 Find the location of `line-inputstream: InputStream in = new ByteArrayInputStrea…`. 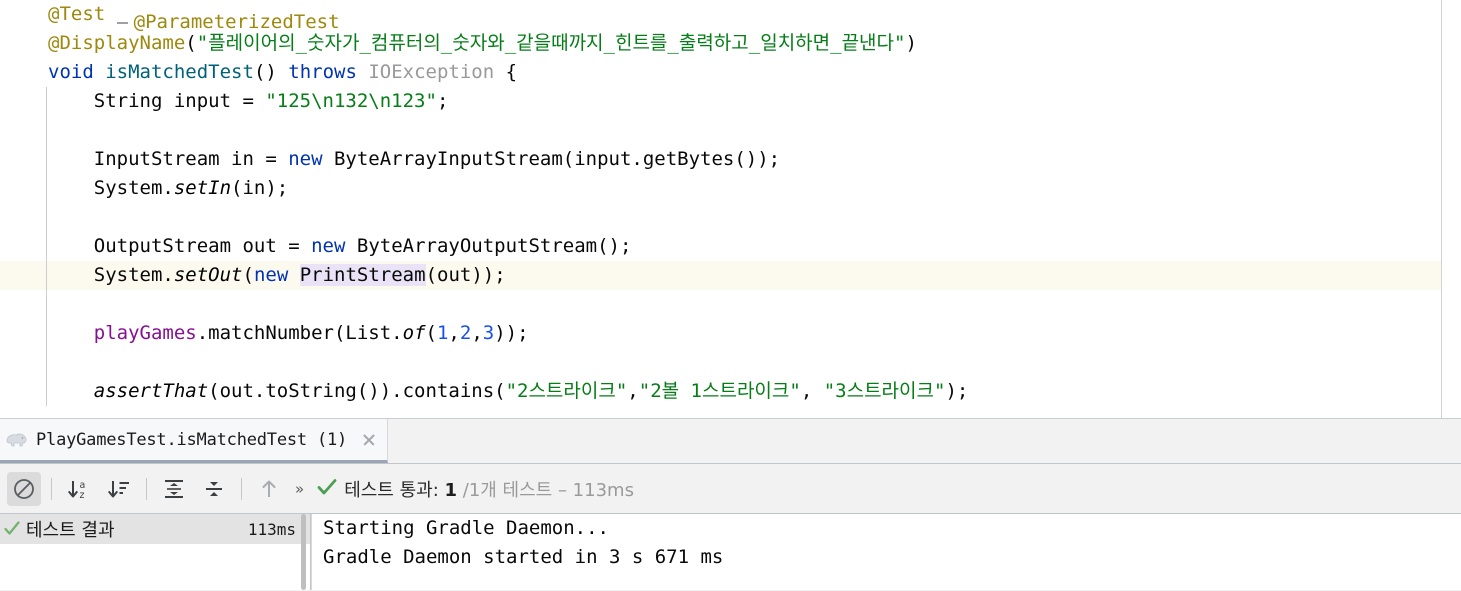

line-inputstream: InputStream in = new ByteArrayInputStrea… is located at coordinates (720, 159).